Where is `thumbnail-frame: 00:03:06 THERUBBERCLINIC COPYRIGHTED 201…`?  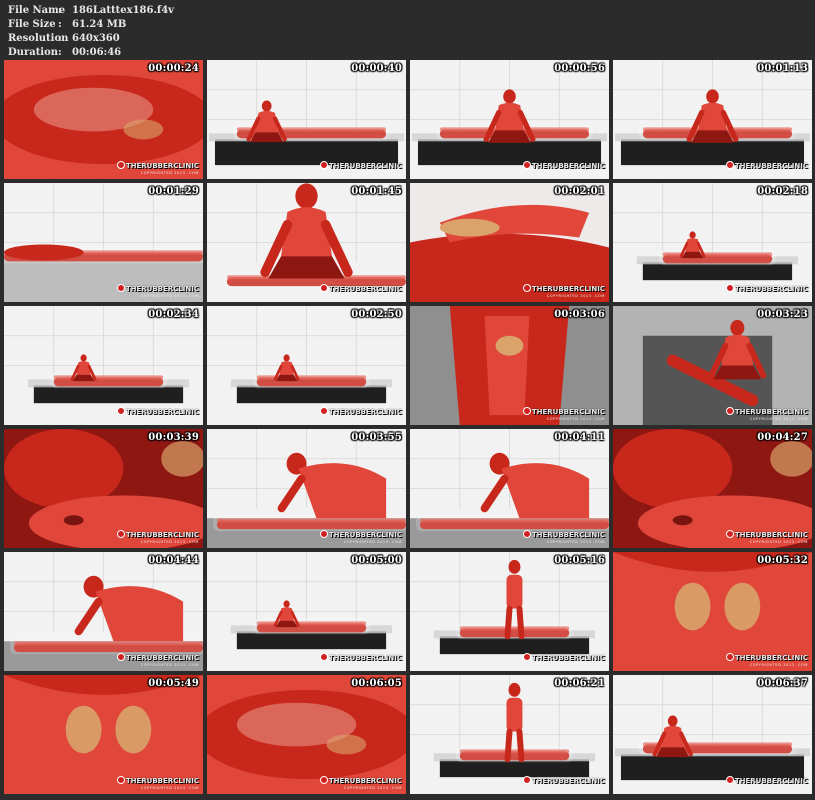
thumbnail-frame: 00:03:06 THERUBBERCLINIC COPYRIGHTED 201… is located at coordinates (509, 365).